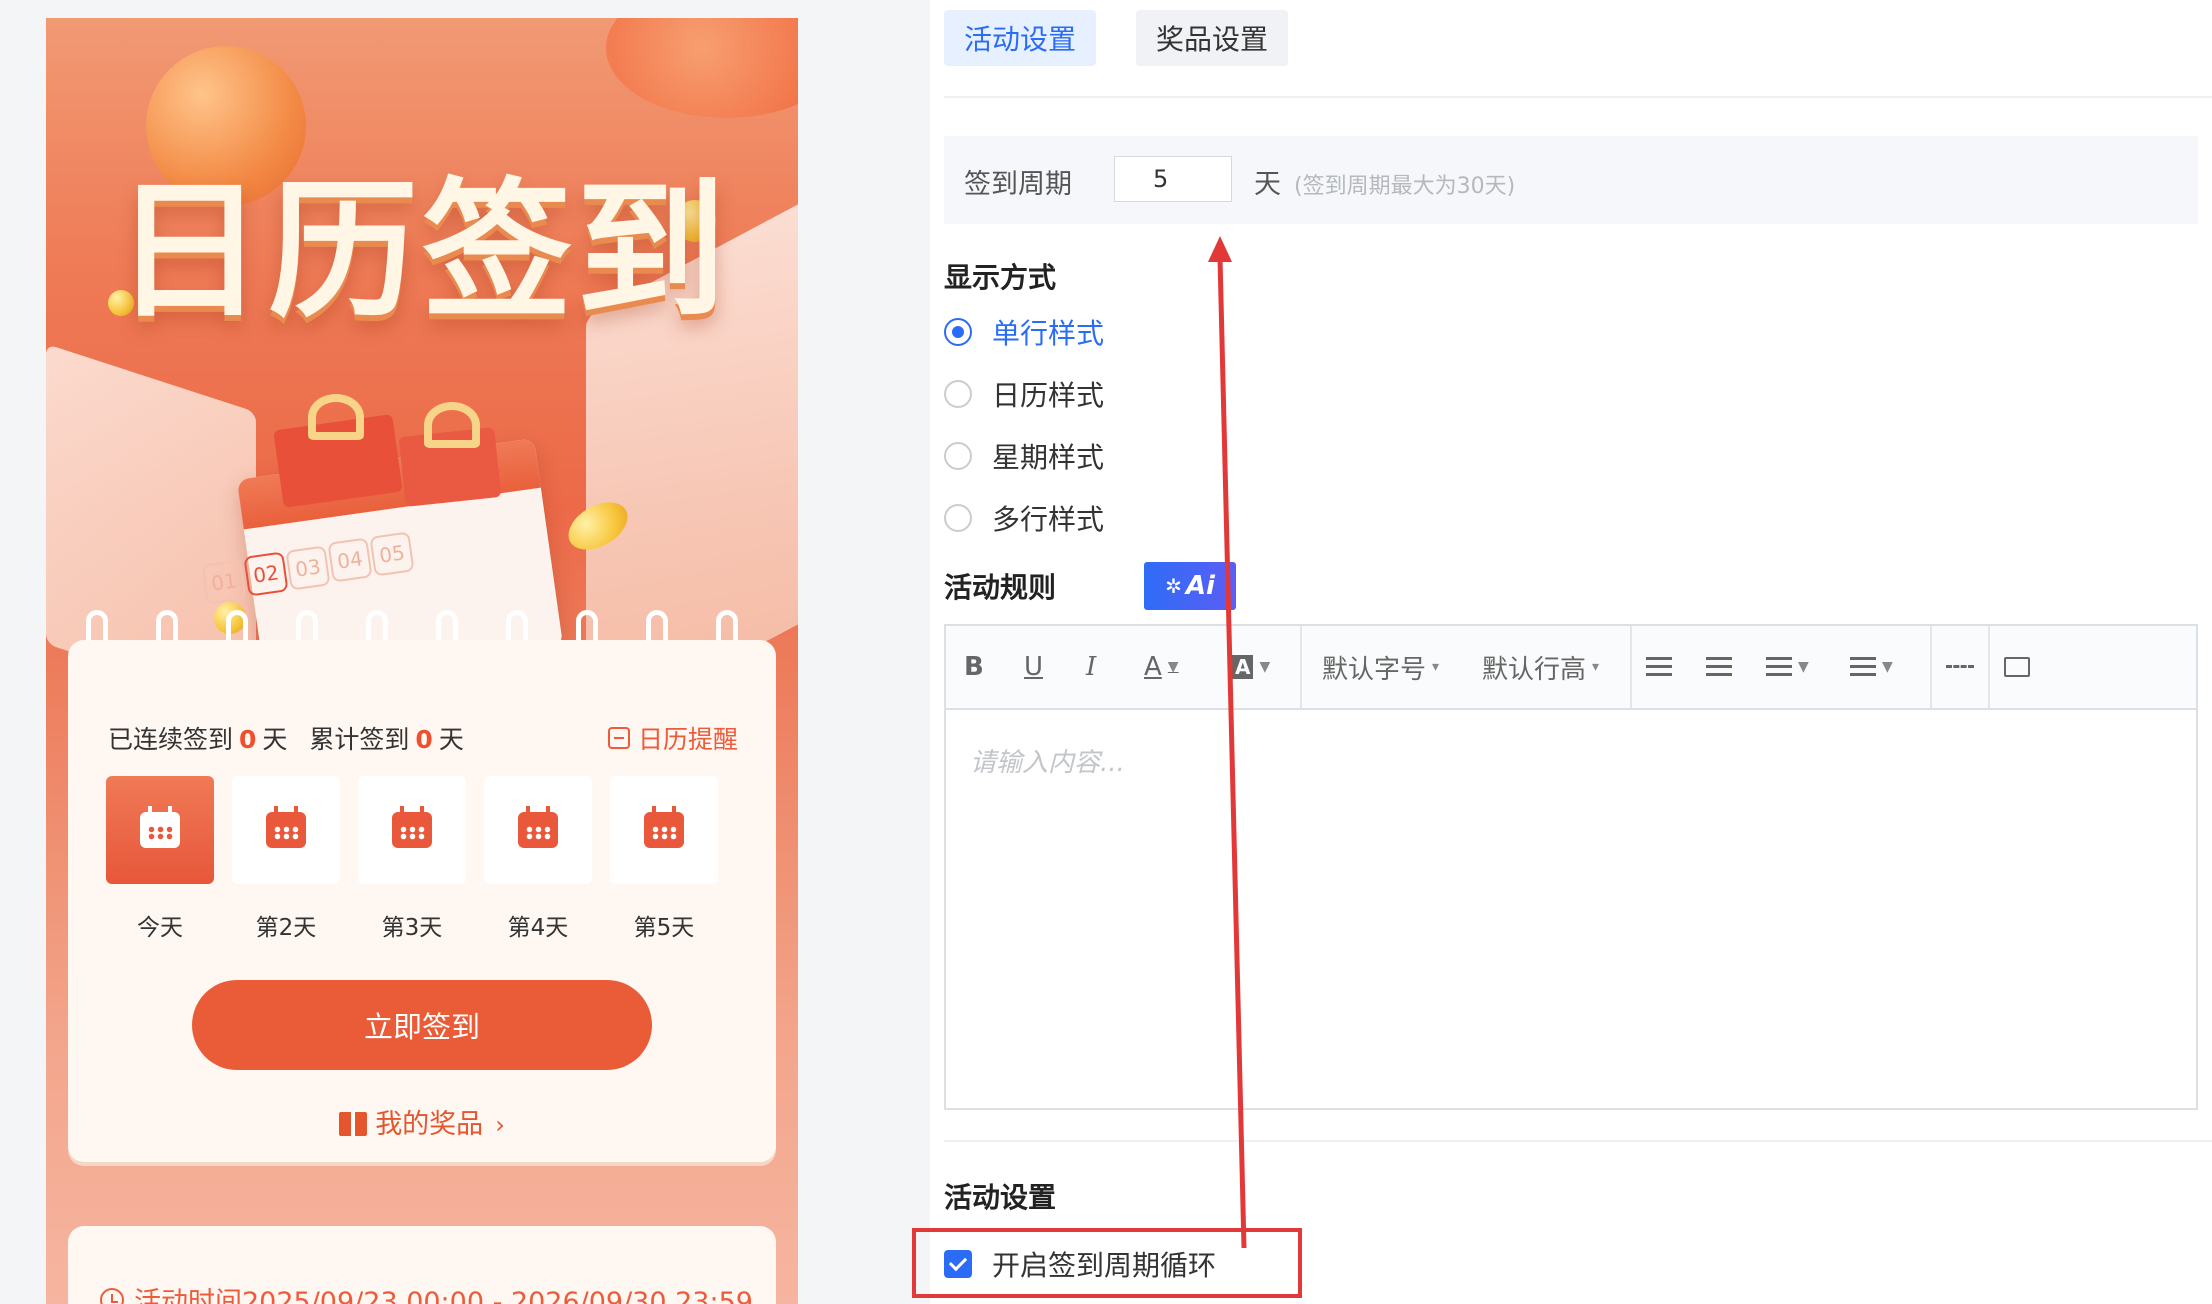 The width and height of the screenshot is (2212, 1304). I want to click on annotation-arrow-line, so click(1232, 753).